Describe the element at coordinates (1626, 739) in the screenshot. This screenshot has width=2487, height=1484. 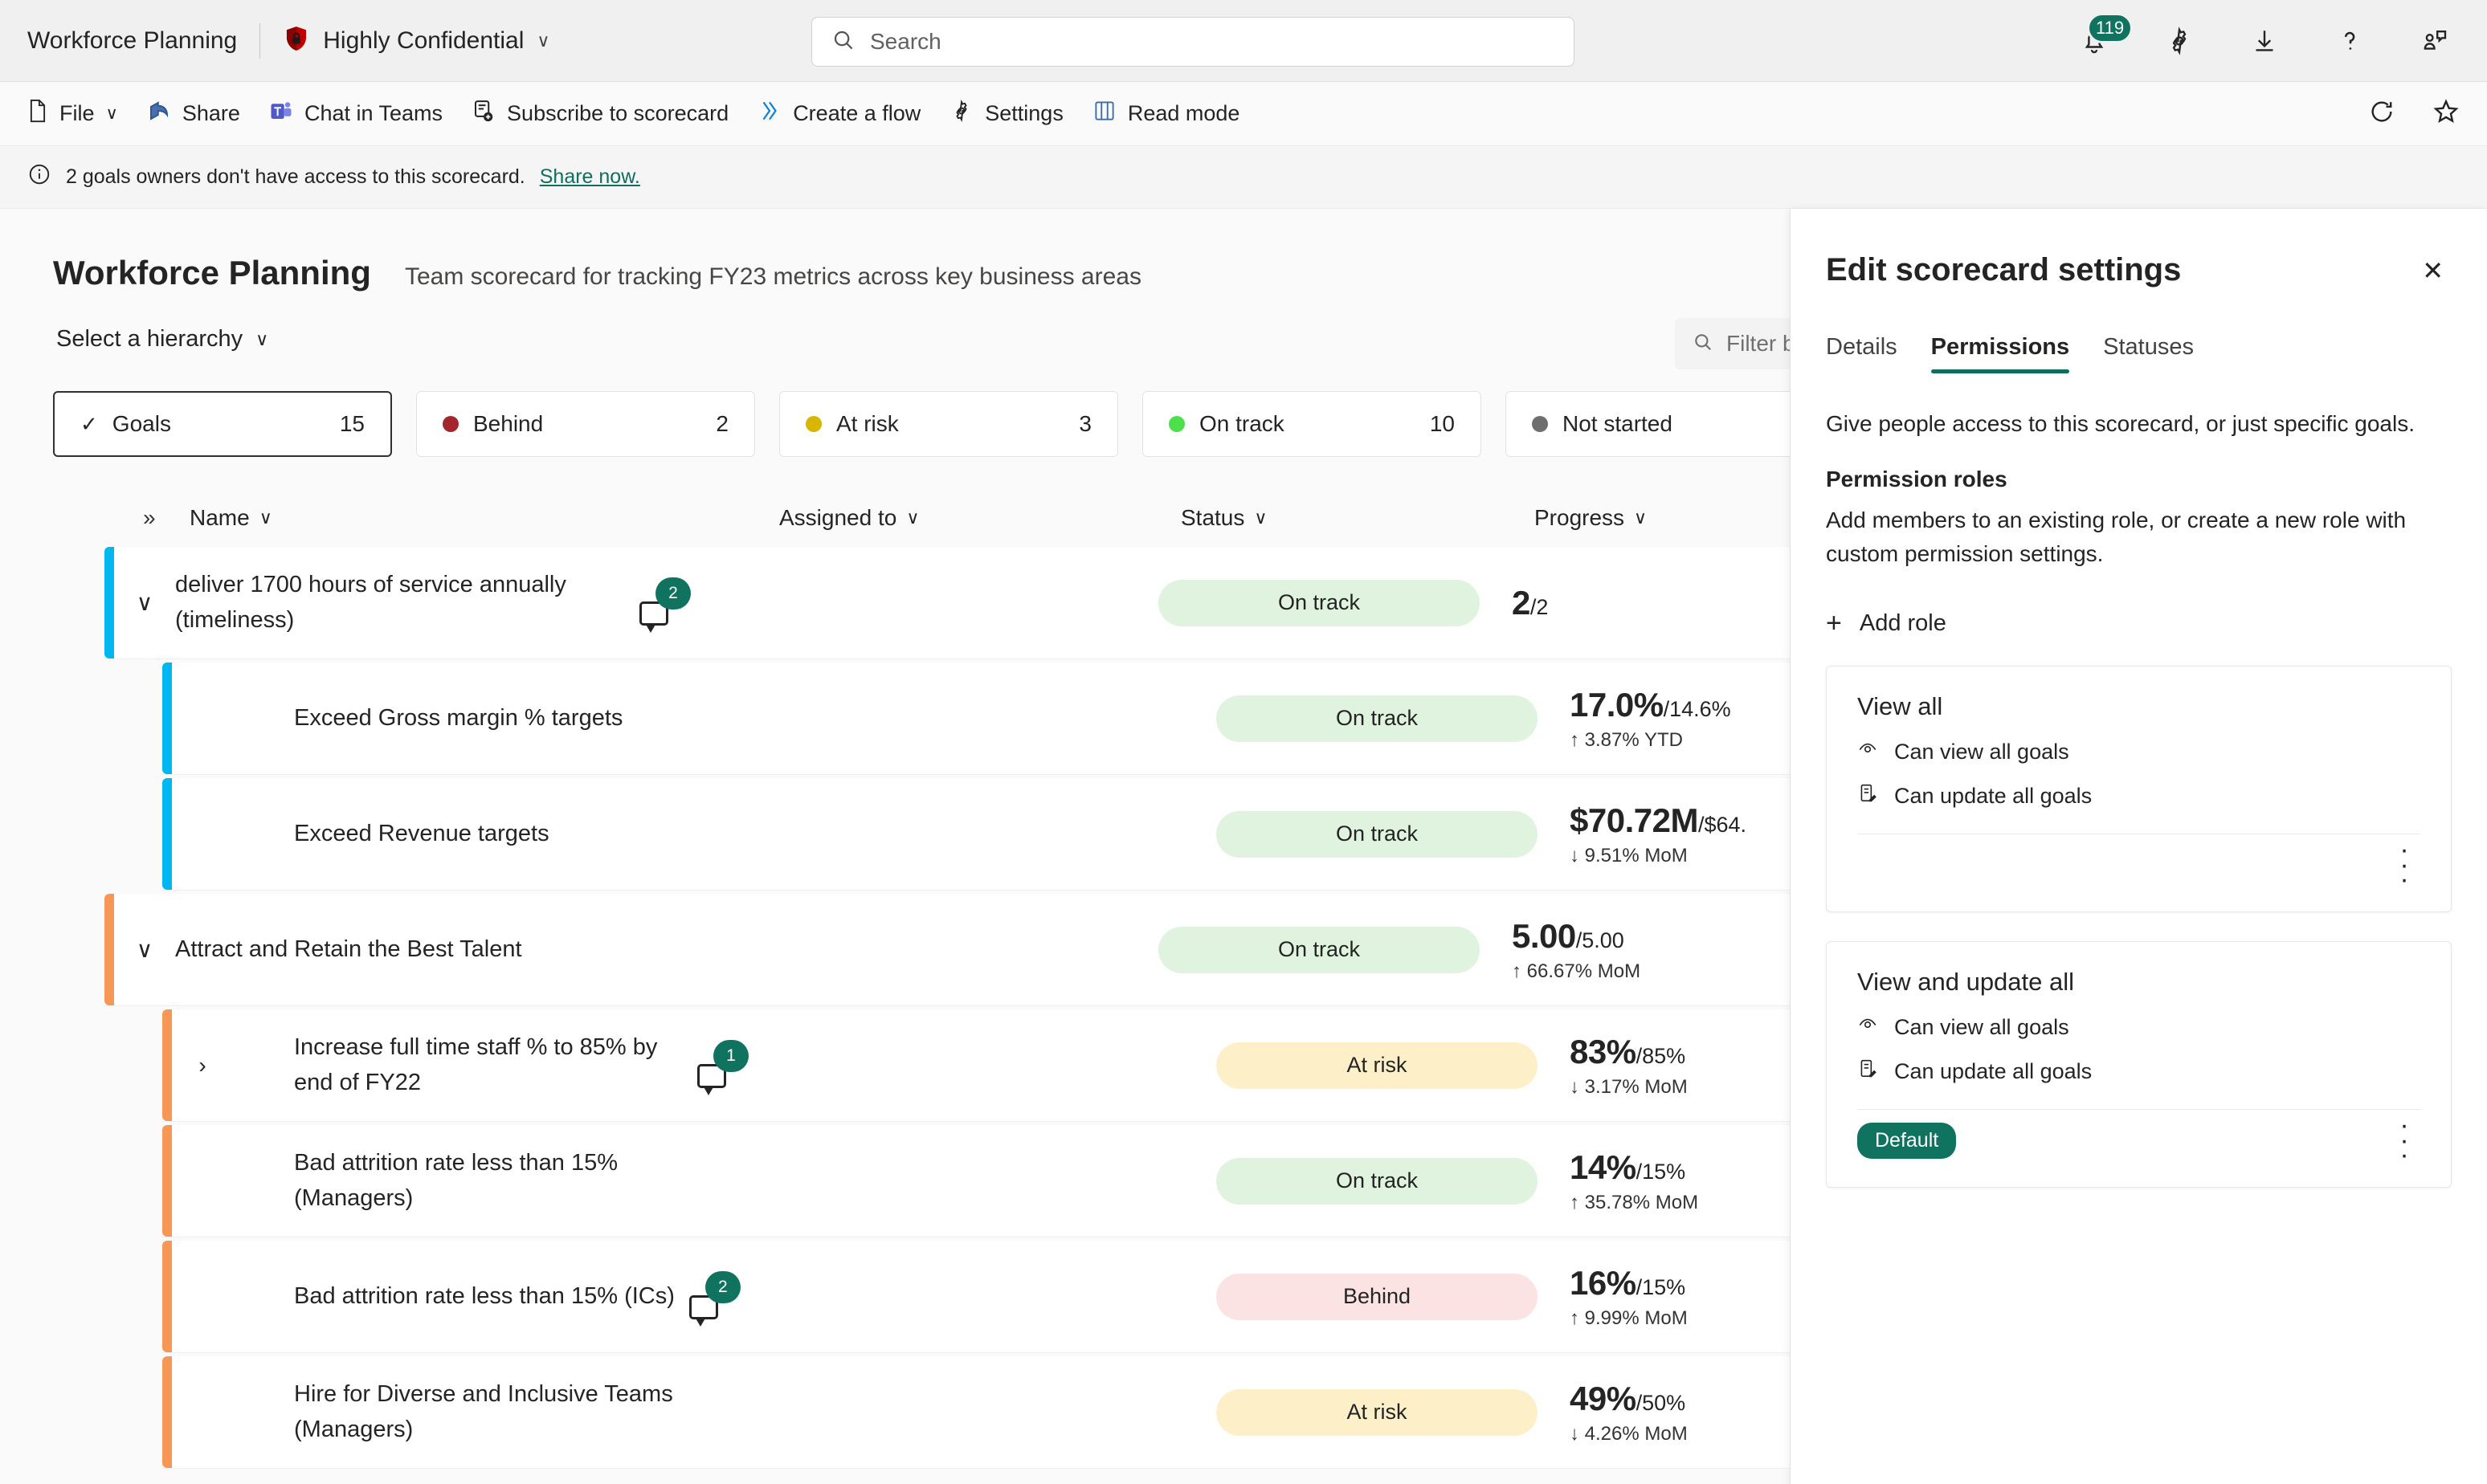
I see `progress-delta: ↑ 3.87% YTD` at that location.